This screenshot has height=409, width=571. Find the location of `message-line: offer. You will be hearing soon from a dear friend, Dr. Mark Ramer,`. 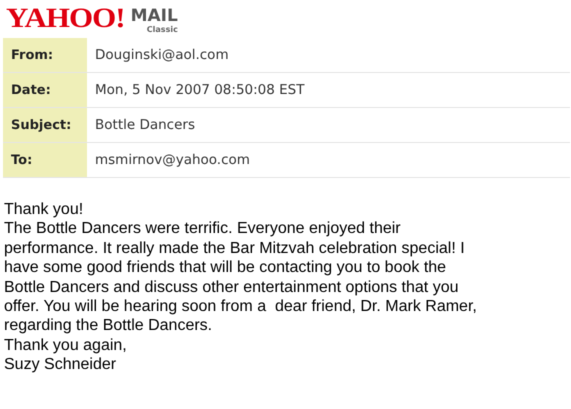

message-line: offer. You will be hearing soon from a dear friend, Dr. Mark Ramer, is located at coordinates (240, 306).